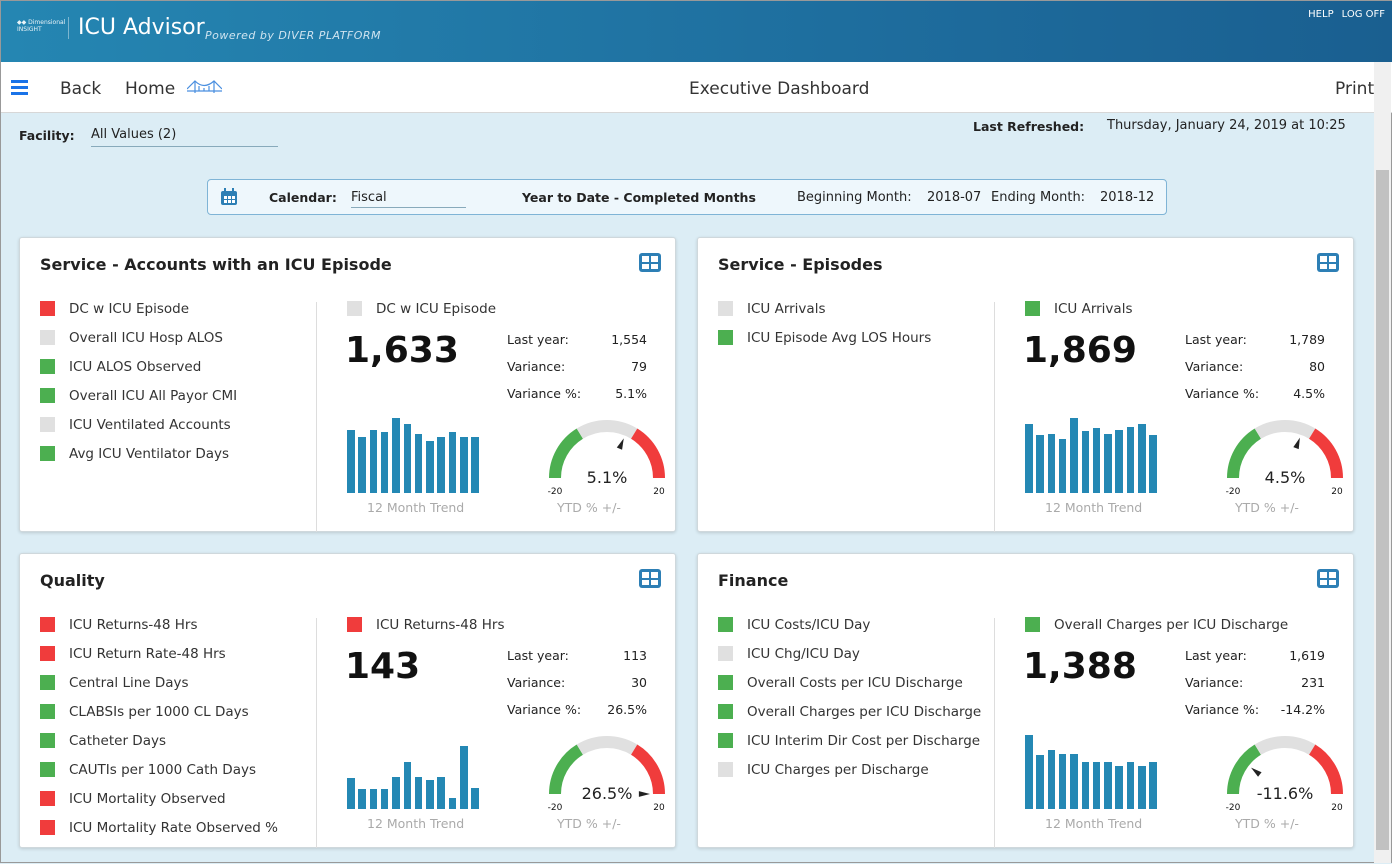  Describe the element at coordinates (849, 718) in the screenshot. I see `metric-item: Overall Charges per ICU Discharge` at that location.